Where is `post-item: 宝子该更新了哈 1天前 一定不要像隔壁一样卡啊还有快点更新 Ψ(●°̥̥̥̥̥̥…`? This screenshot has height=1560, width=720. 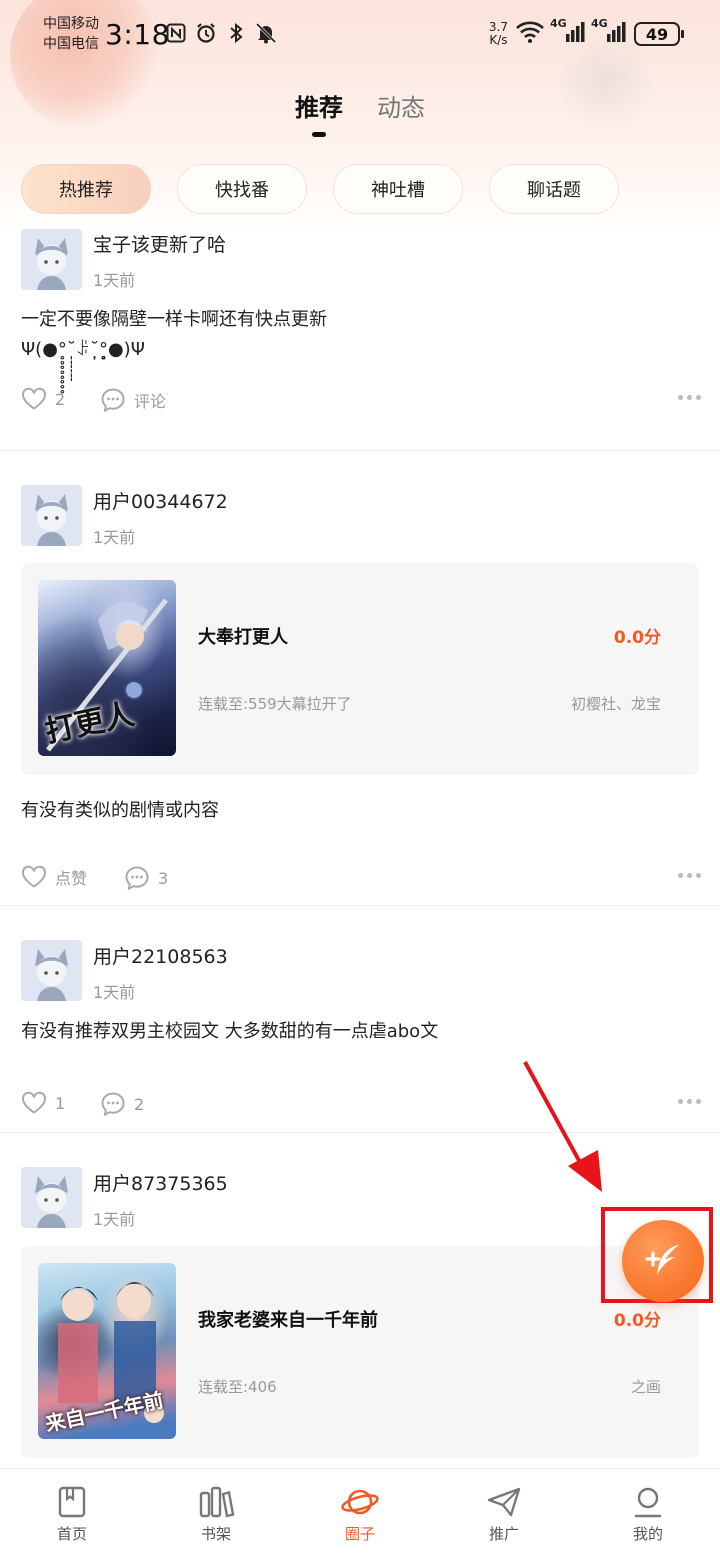
post-item: 宝子该更新了哈 1天前 一定不要像隔壁一样卡啊还有快点更新 Ψ(●°̥̥̥̥̥̥… is located at coordinates (360, 336).